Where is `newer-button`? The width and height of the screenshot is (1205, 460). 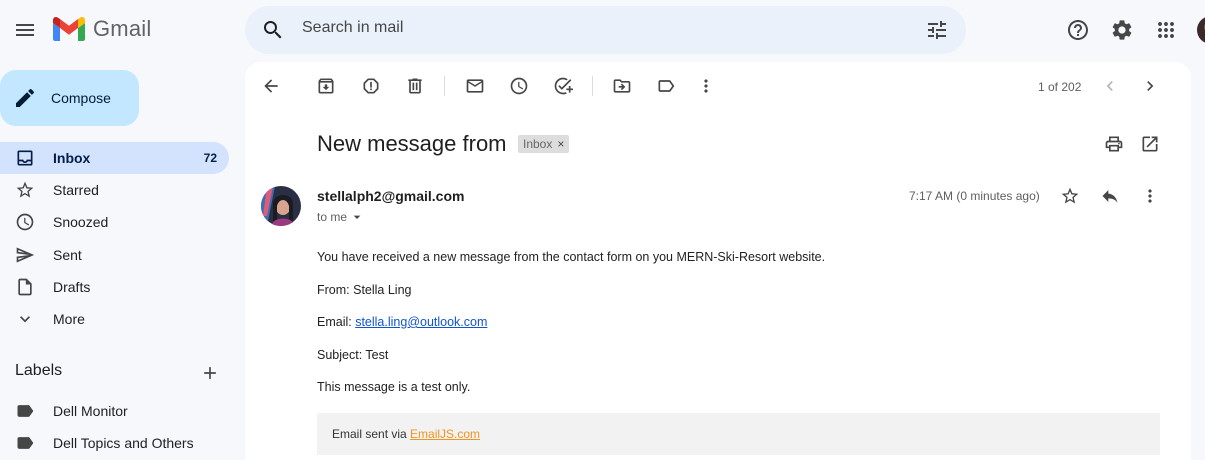 newer-button is located at coordinates (1110, 86).